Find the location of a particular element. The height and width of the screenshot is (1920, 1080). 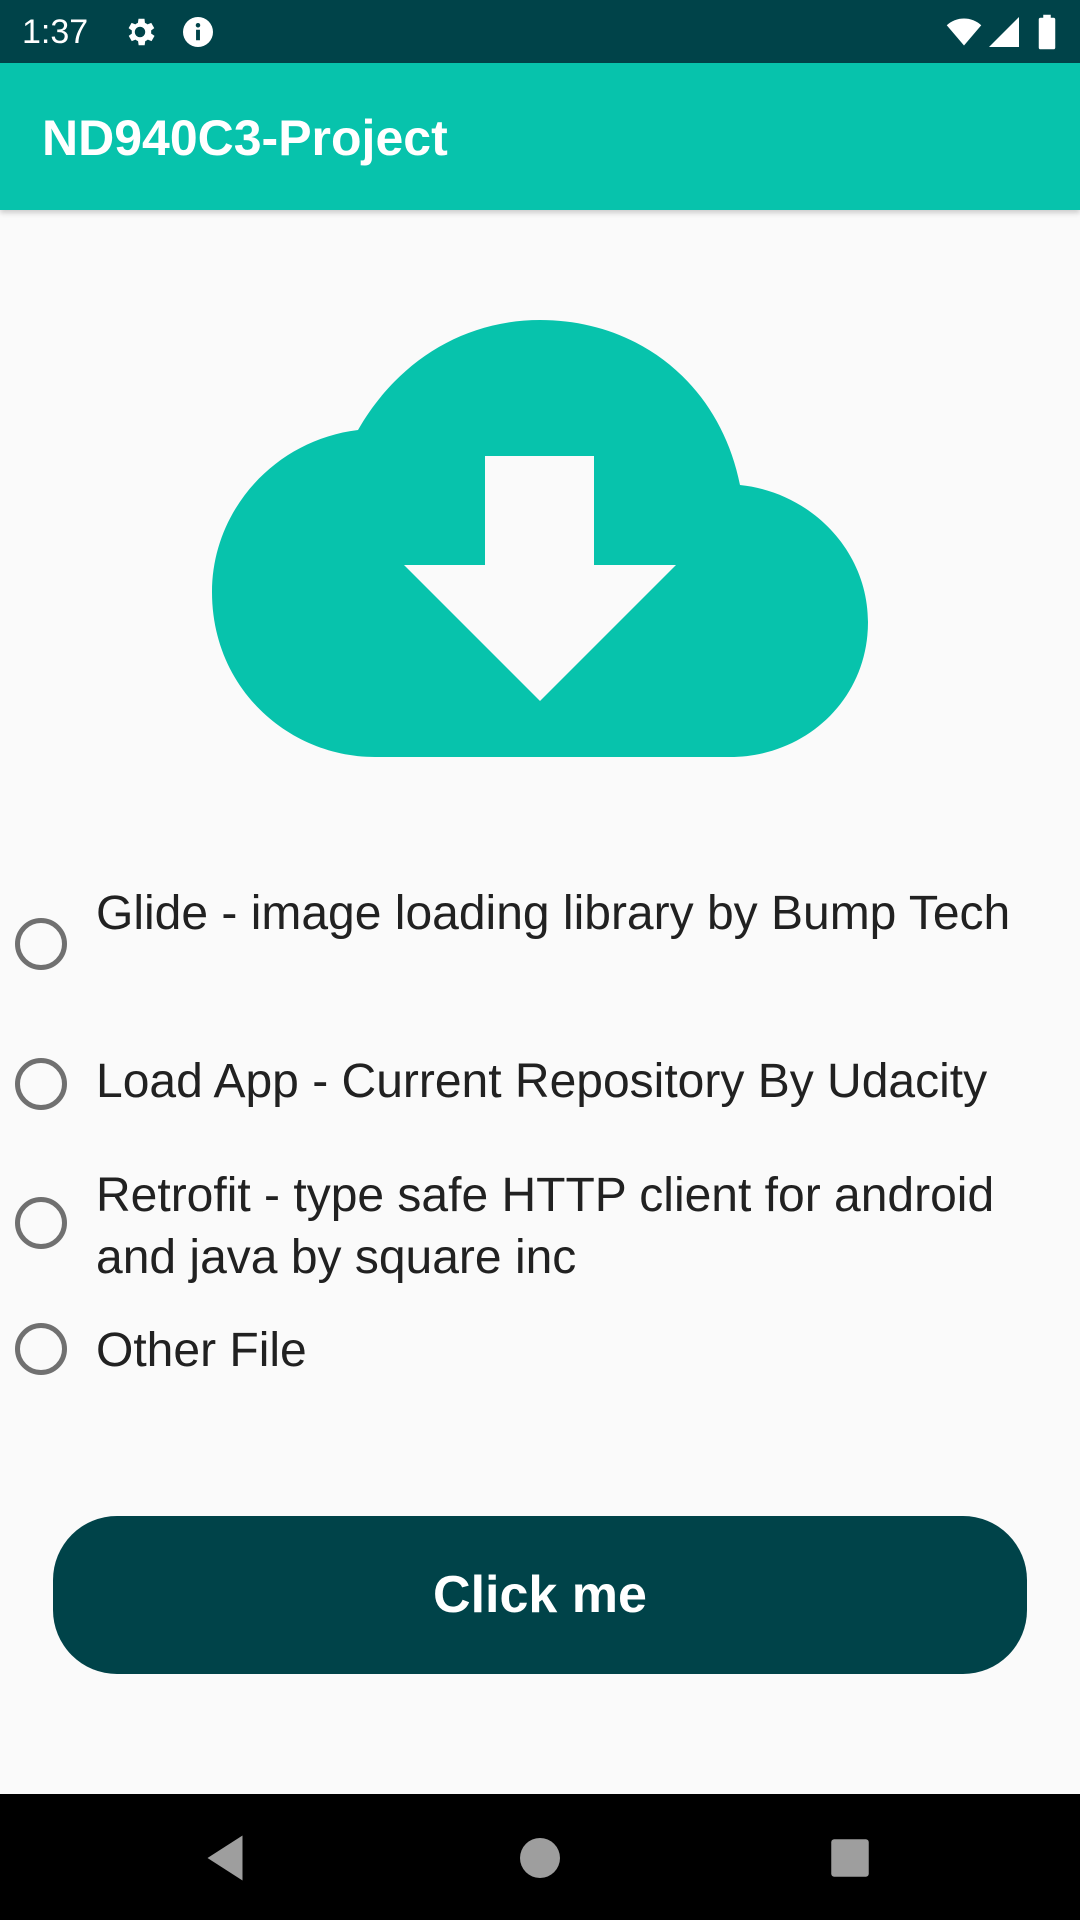

radio-option-other-file: Other File is located at coordinates (540, 1350).